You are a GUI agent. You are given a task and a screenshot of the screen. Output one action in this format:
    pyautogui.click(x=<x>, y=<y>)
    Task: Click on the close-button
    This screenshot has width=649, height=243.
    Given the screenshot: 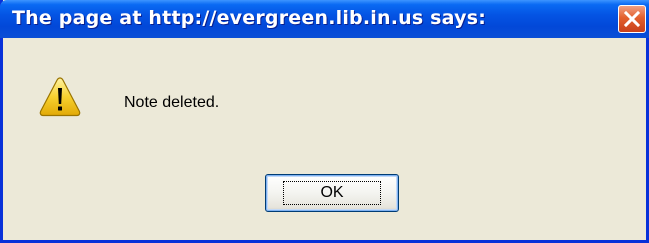 What is the action you would take?
    pyautogui.click(x=632, y=19)
    